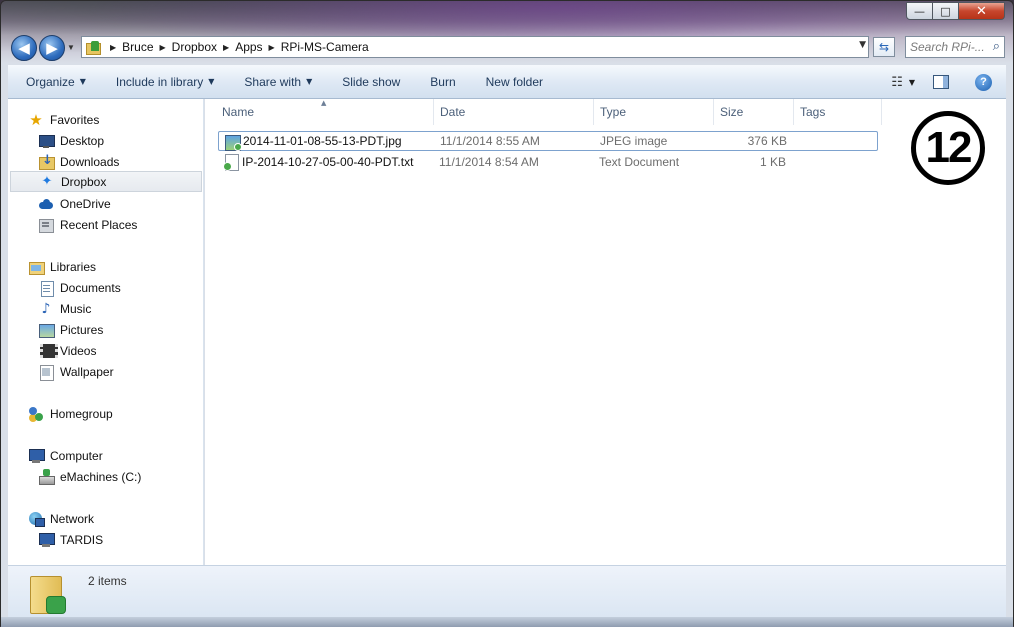  What do you see at coordinates (453, 112) in the screenshot?
I see `column-header-label: Date` at bounding box center [453, 112].